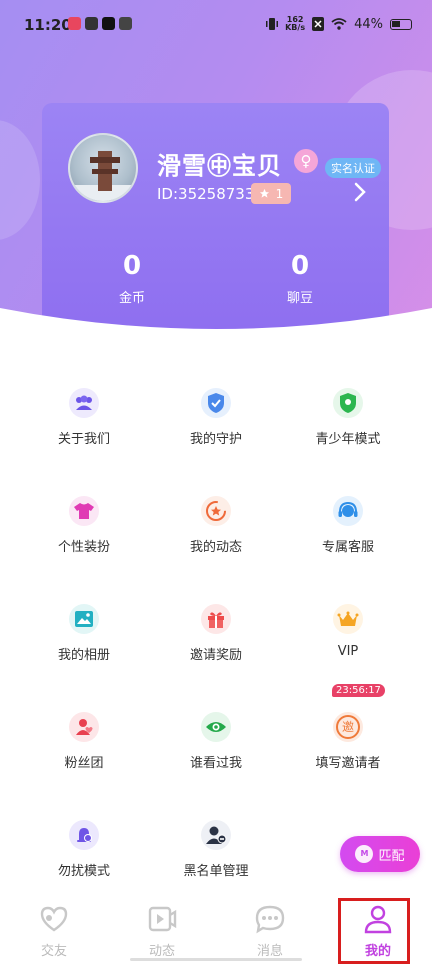 The height and width of the screenshot is (964, 432). What do you see at coordinates (216, 403) in the screenshot?
I see `shield-icon` at bounding box center [216, 403].